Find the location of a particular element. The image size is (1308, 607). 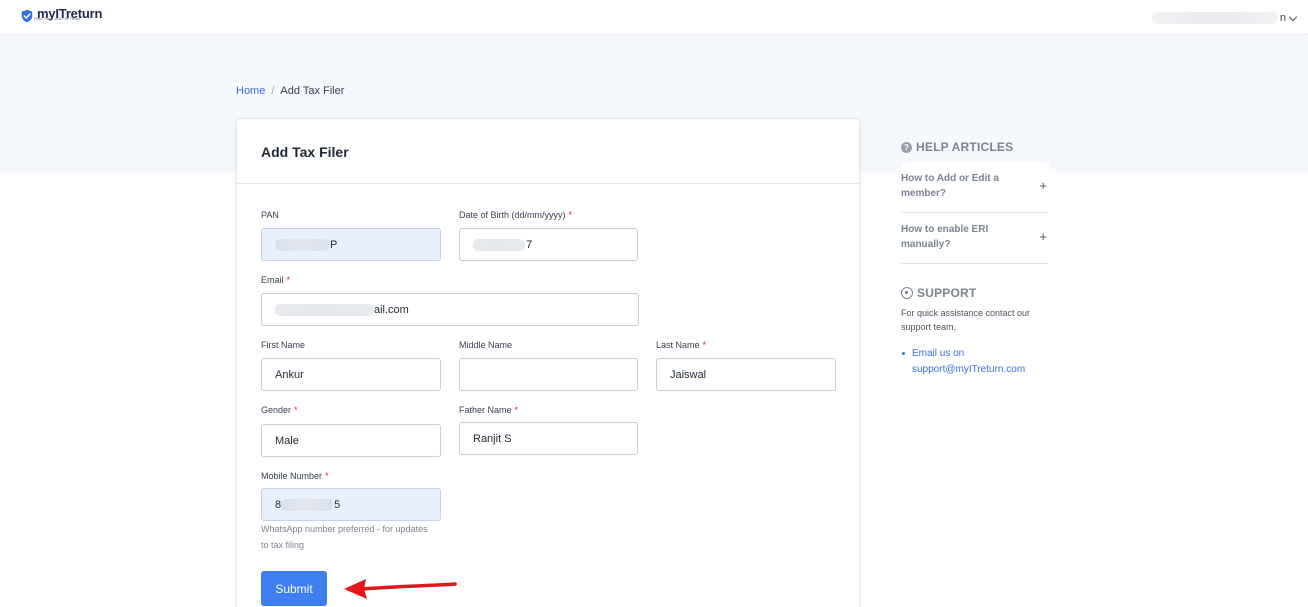

father-name-value: Ranjit S is located at coordinates (492, 438).